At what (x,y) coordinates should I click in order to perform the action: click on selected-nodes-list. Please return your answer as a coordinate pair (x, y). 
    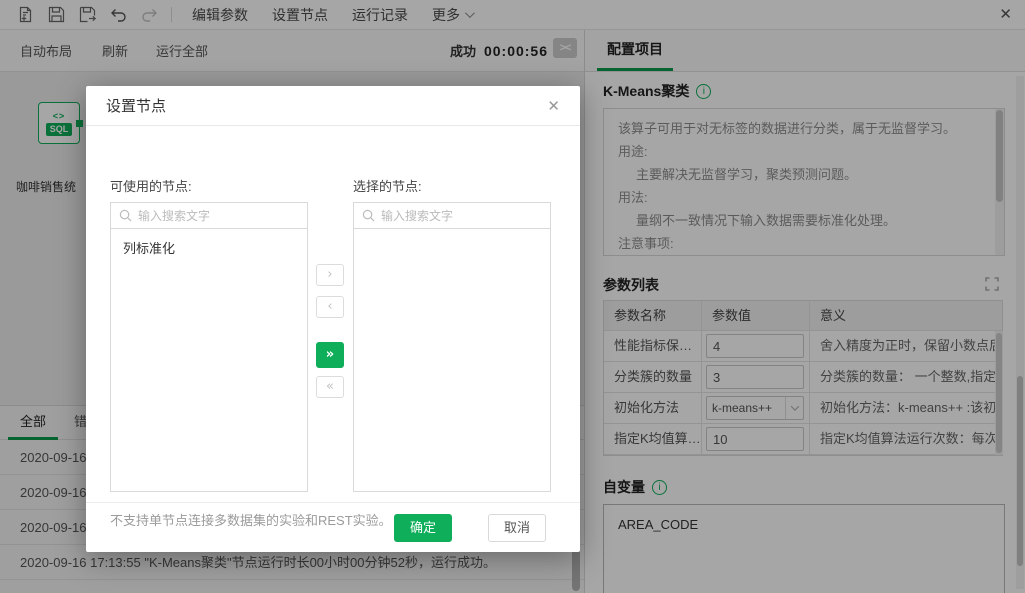
    Looking at the image, I should click on (452, 347).